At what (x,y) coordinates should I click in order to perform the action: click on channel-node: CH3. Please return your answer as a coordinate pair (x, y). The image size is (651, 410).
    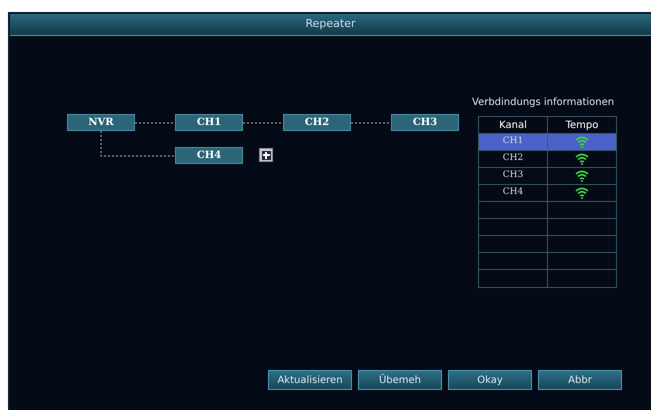
    Looking at the image, I should click on (425, 122).